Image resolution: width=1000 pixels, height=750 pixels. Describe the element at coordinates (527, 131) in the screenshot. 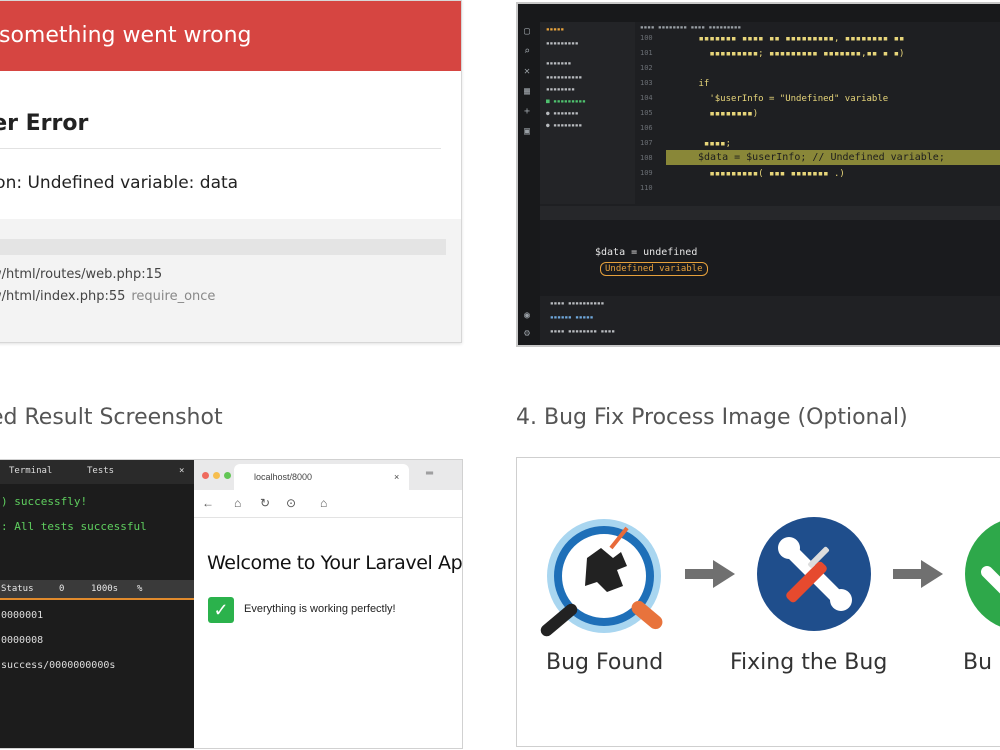

I see `run-icon: ▣` at that location.